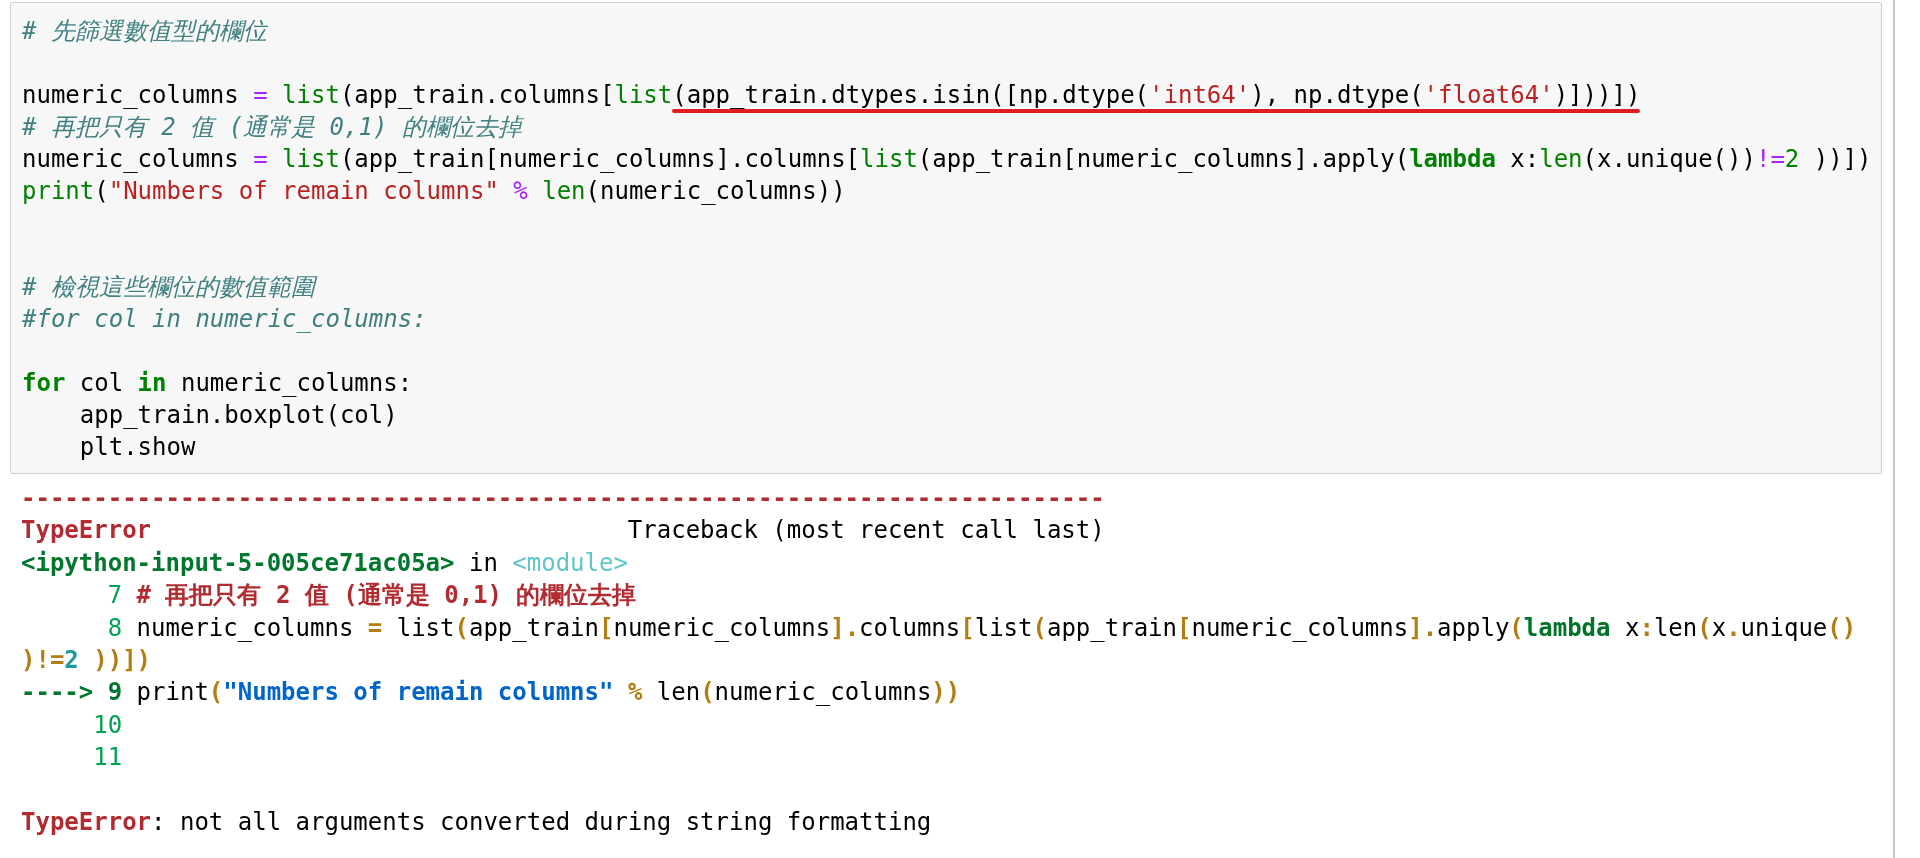  What do you see at coordinates (563, 531) in the screenshot?
I see `traceback-line: TypeError Traceback (most recent call last)` at bounding box center [563, 531].